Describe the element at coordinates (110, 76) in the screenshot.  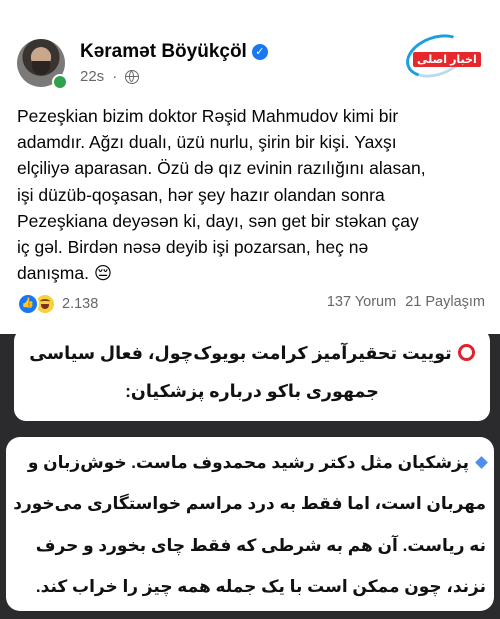
I see `post-meta: 22s ·` at that location.